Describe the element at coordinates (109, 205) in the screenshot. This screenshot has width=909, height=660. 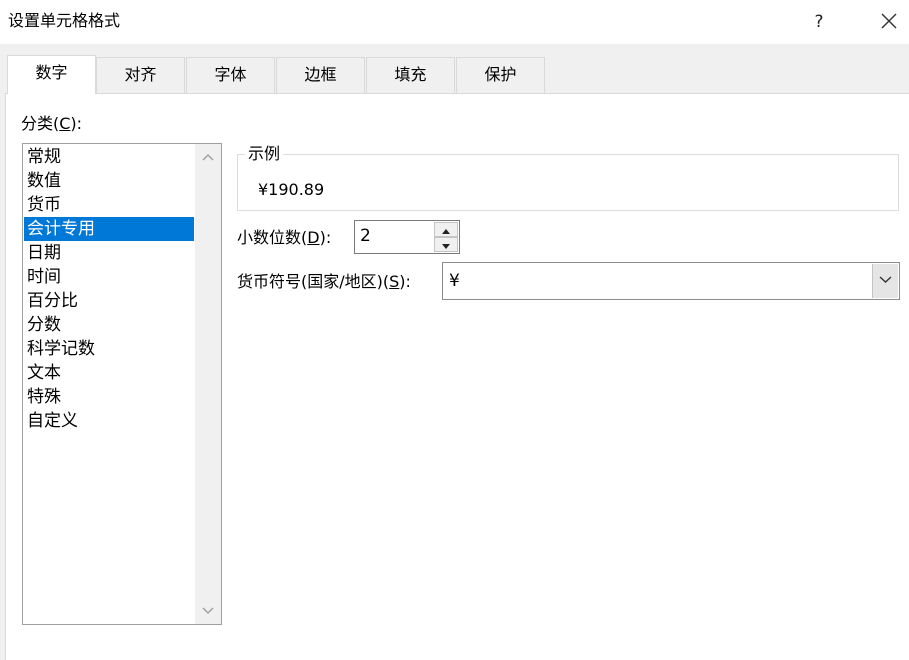
I see `category-item-currency: 货币` at that location.